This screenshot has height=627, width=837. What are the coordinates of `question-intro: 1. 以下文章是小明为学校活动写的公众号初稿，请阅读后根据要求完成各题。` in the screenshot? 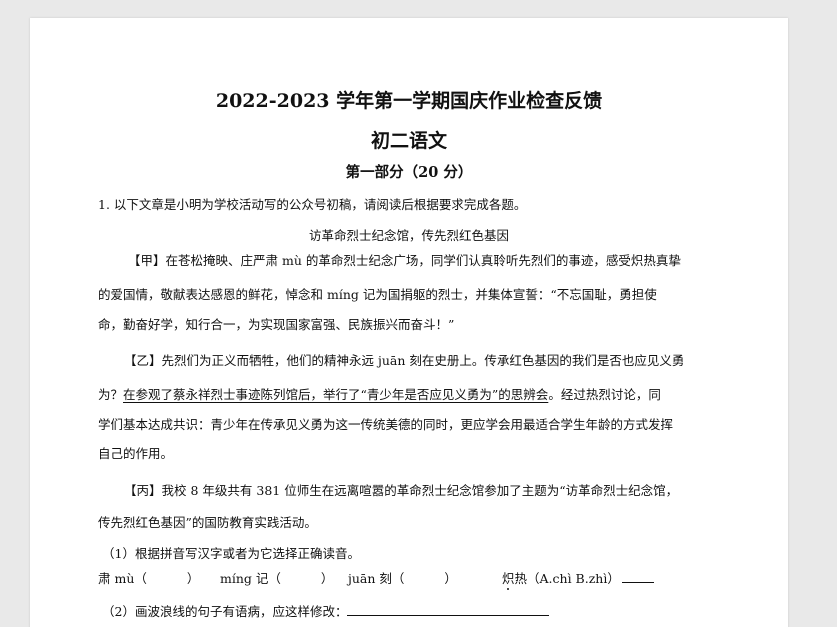 It's located at (312, 204).